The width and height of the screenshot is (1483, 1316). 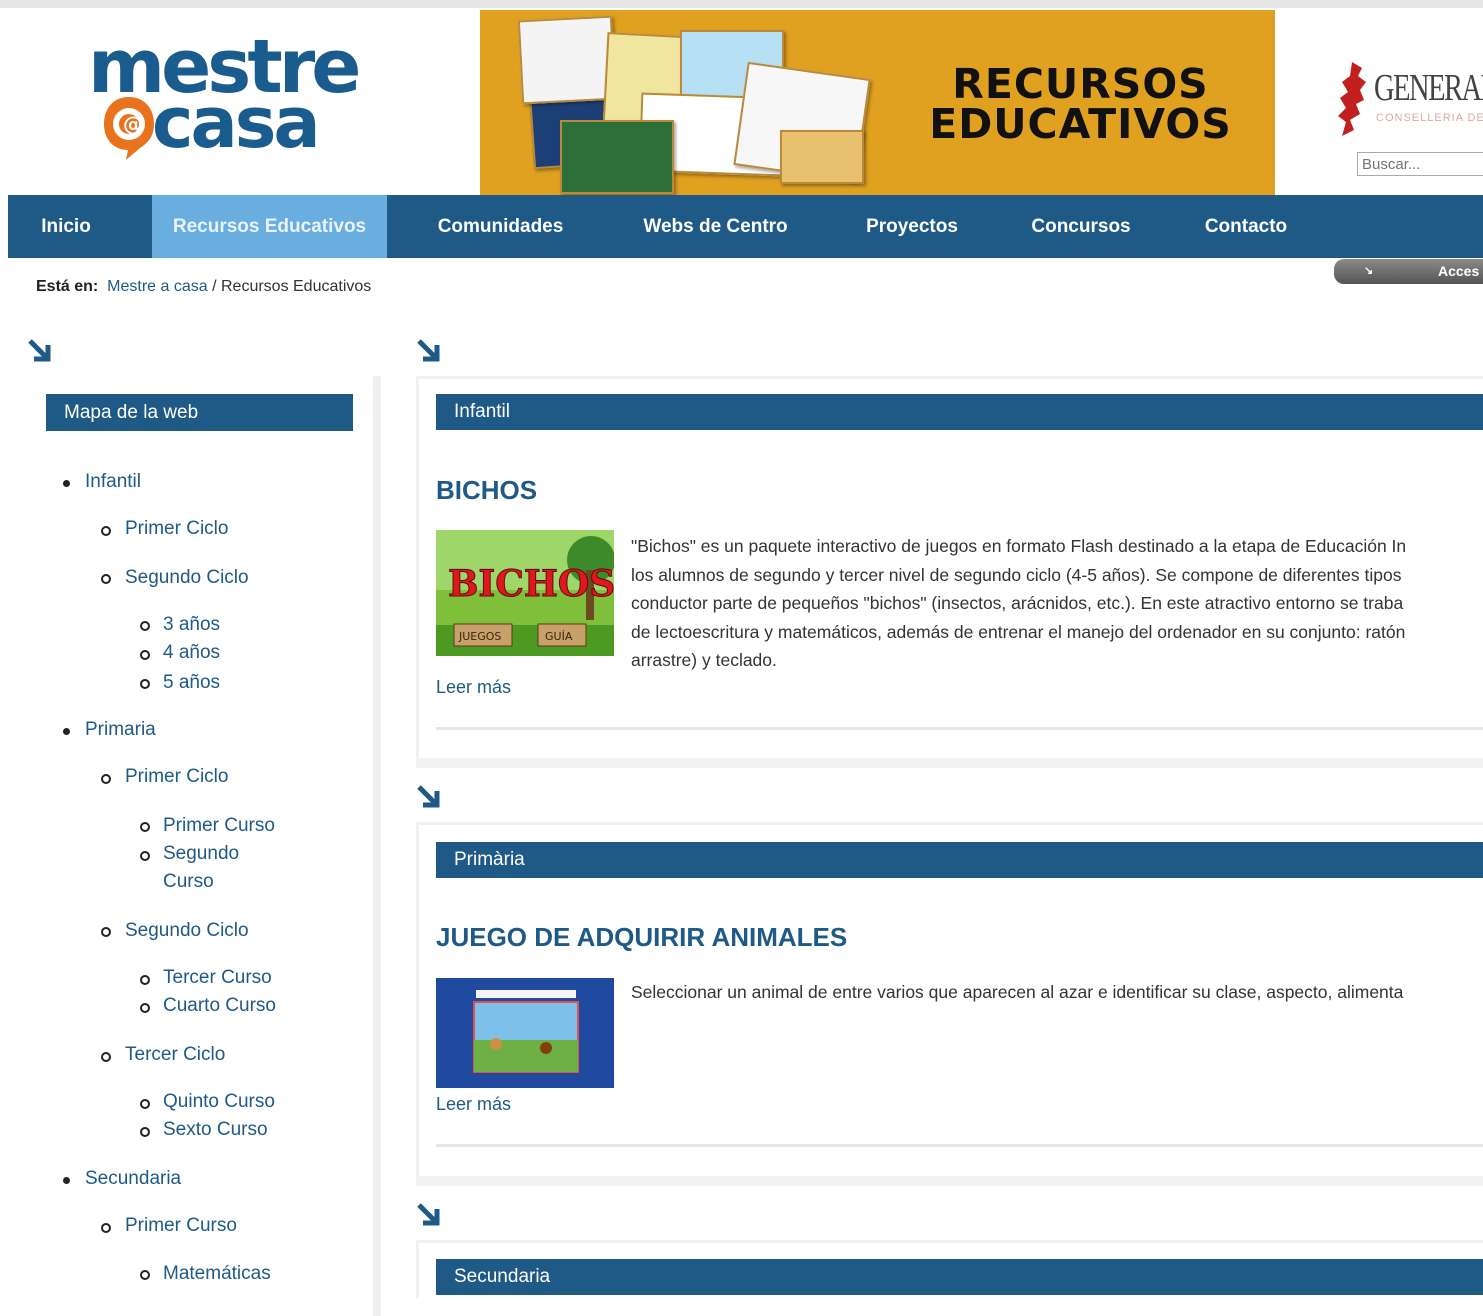 I want to click on animales-thumbnail, so click(x=525, y=1033).